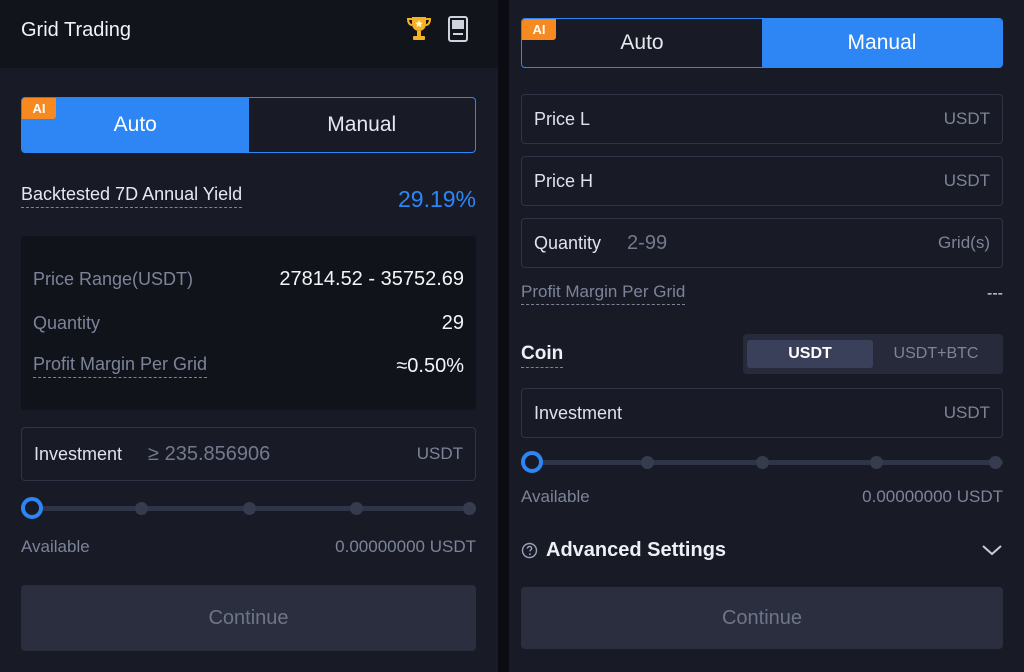 This screenshot has width=1024, height=672. Describe the element at coordinates (636, 549) in the screenshot. I see `advanced-settings-label: Advanced Settings` at that location.